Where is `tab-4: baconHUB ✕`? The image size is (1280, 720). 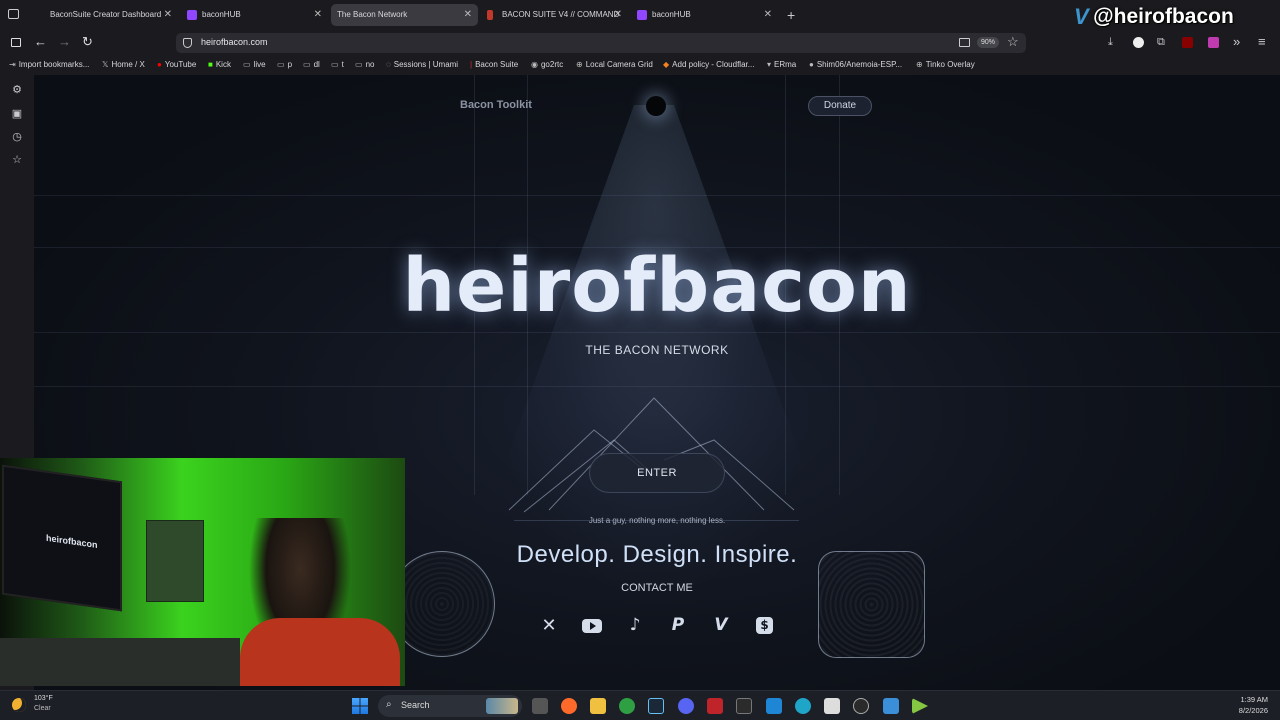 tab-4: baconHUB ✕ is located at coordinates (704, 15).